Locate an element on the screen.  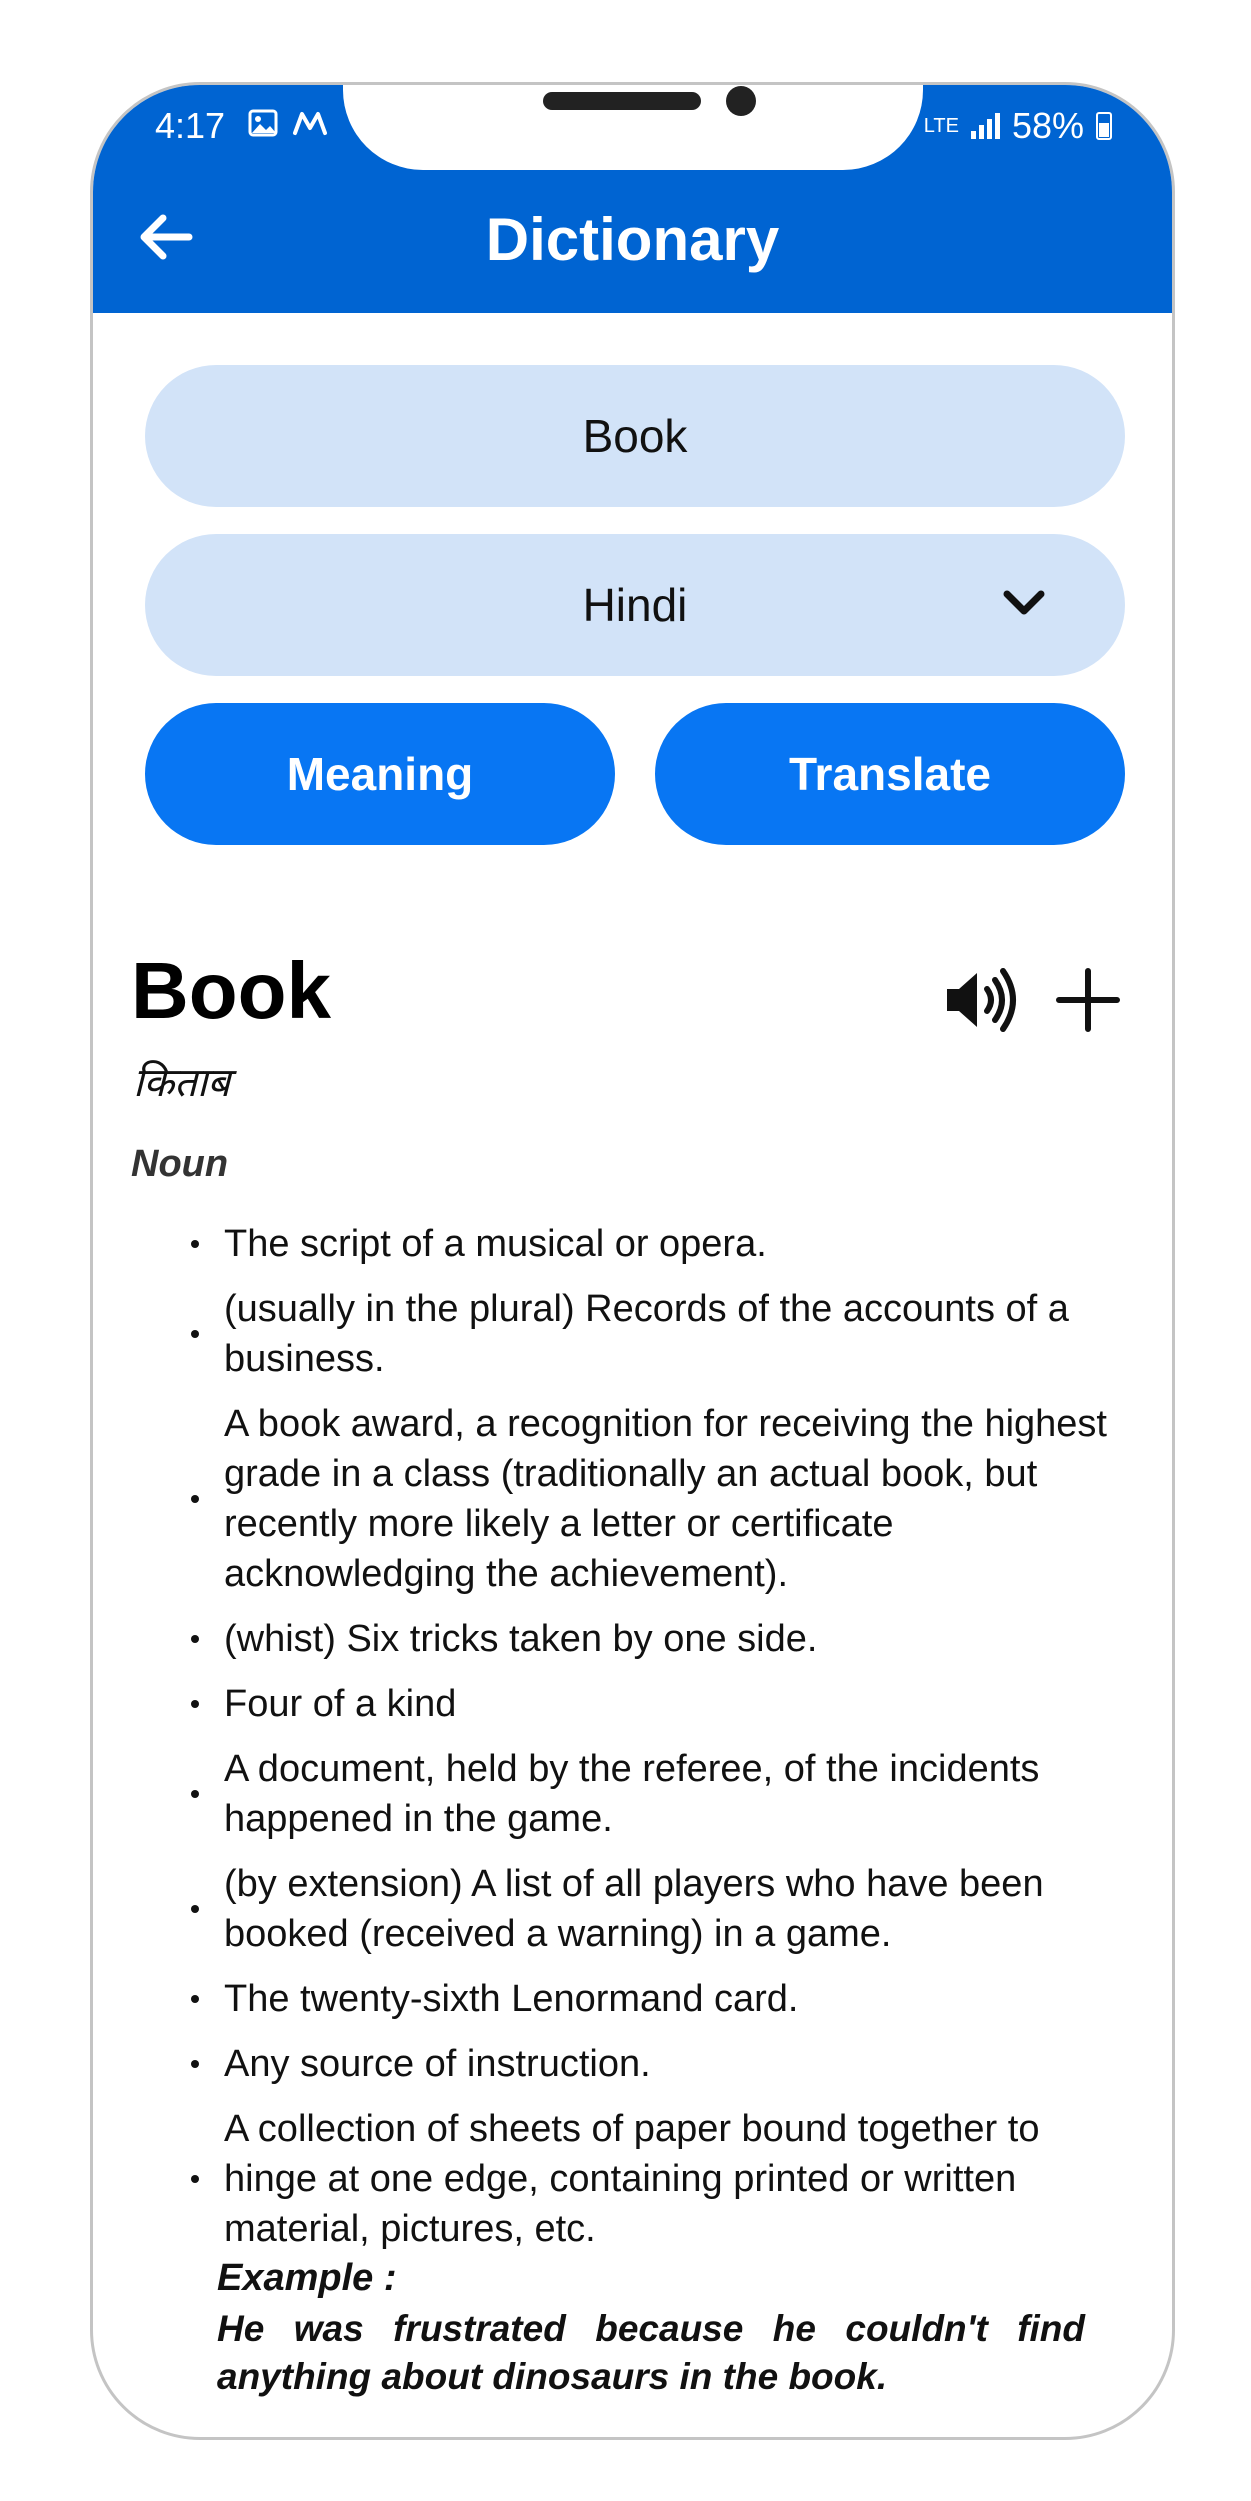
list-item: Any source of instruction. is located at coordinates (632, 2064).